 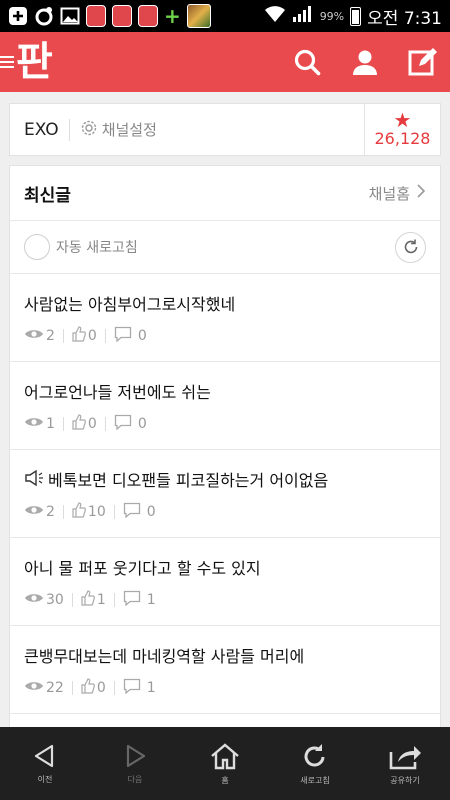 What do you see at coordinates (225, 670) in the screenshot?
I see `post-item: 큰뱅무대보는데 마네킹역할 사람들 머리에 22 0 1` at bounding box center [225, 670].